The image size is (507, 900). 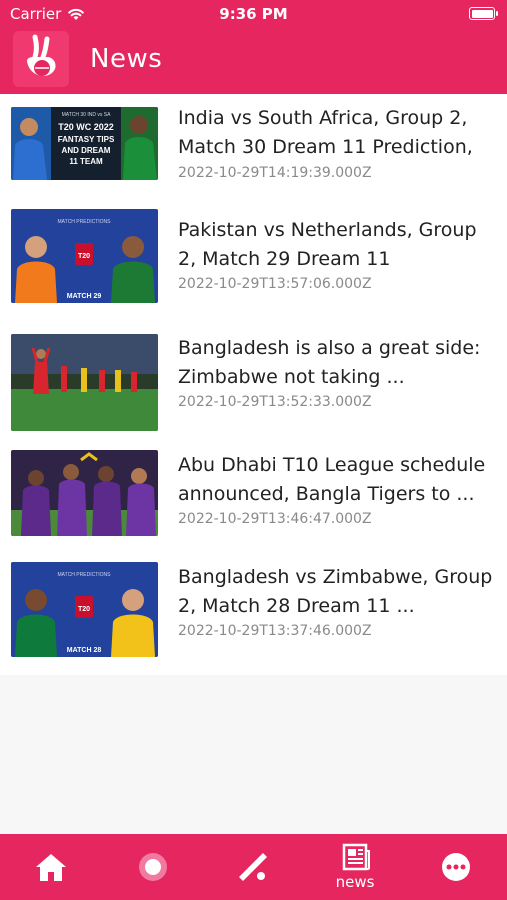 I want to click on newspaper-icon, so click(x=356, y=857).